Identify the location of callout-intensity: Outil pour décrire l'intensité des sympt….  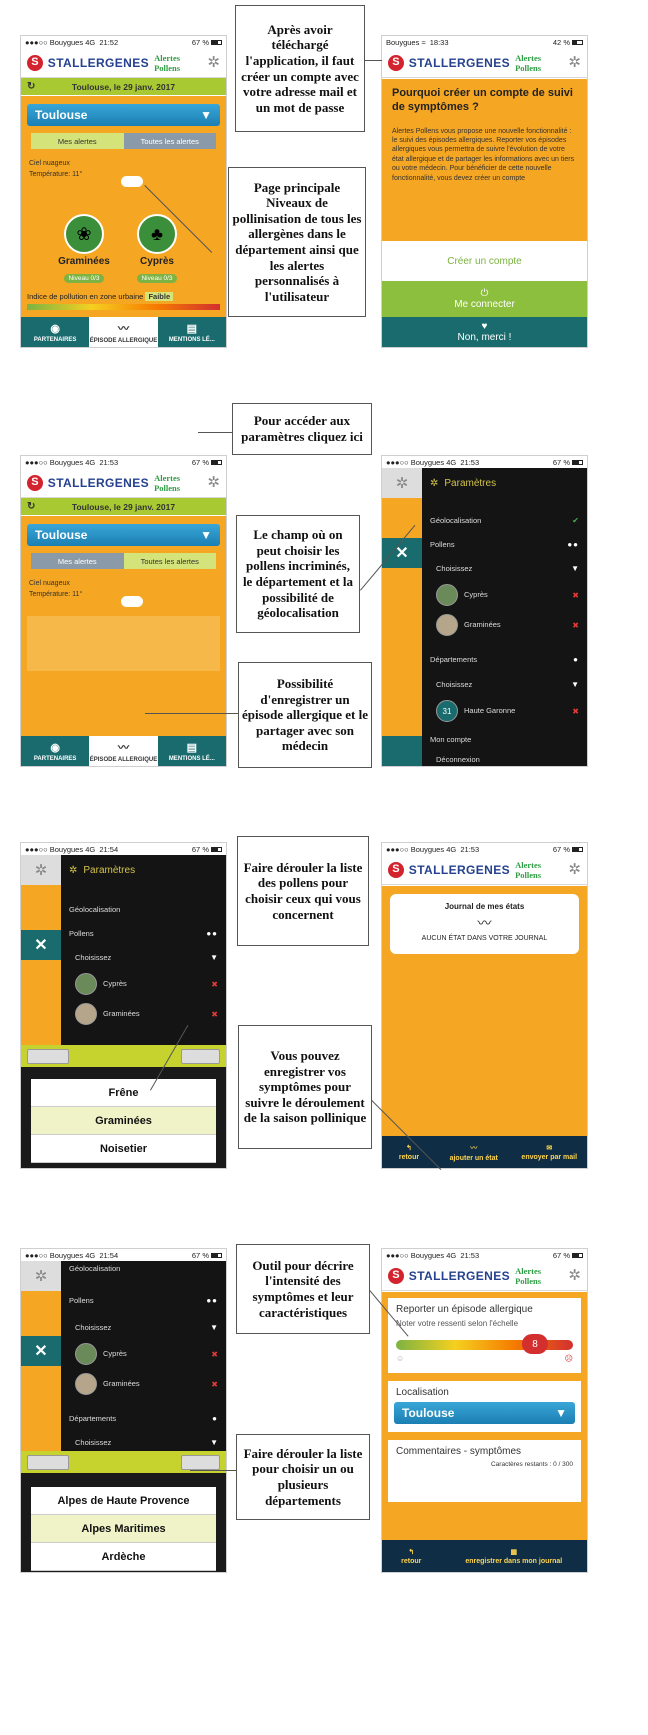
(303, 1289).